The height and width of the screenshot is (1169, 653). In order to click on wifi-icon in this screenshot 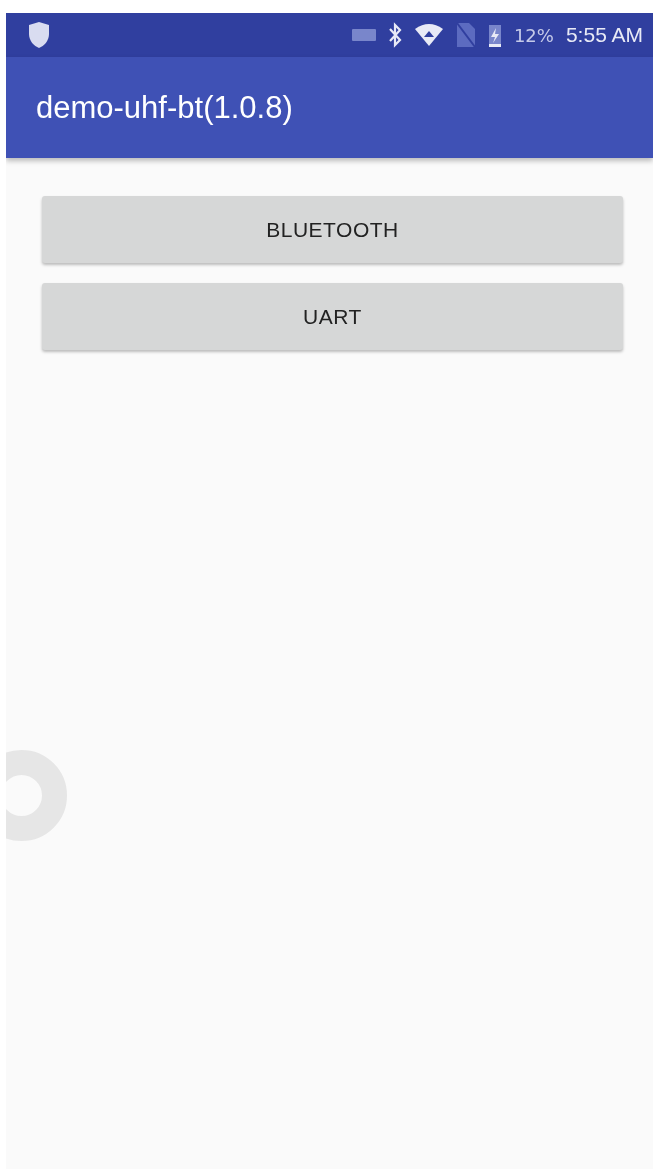, I will do `click(428, 35)`.